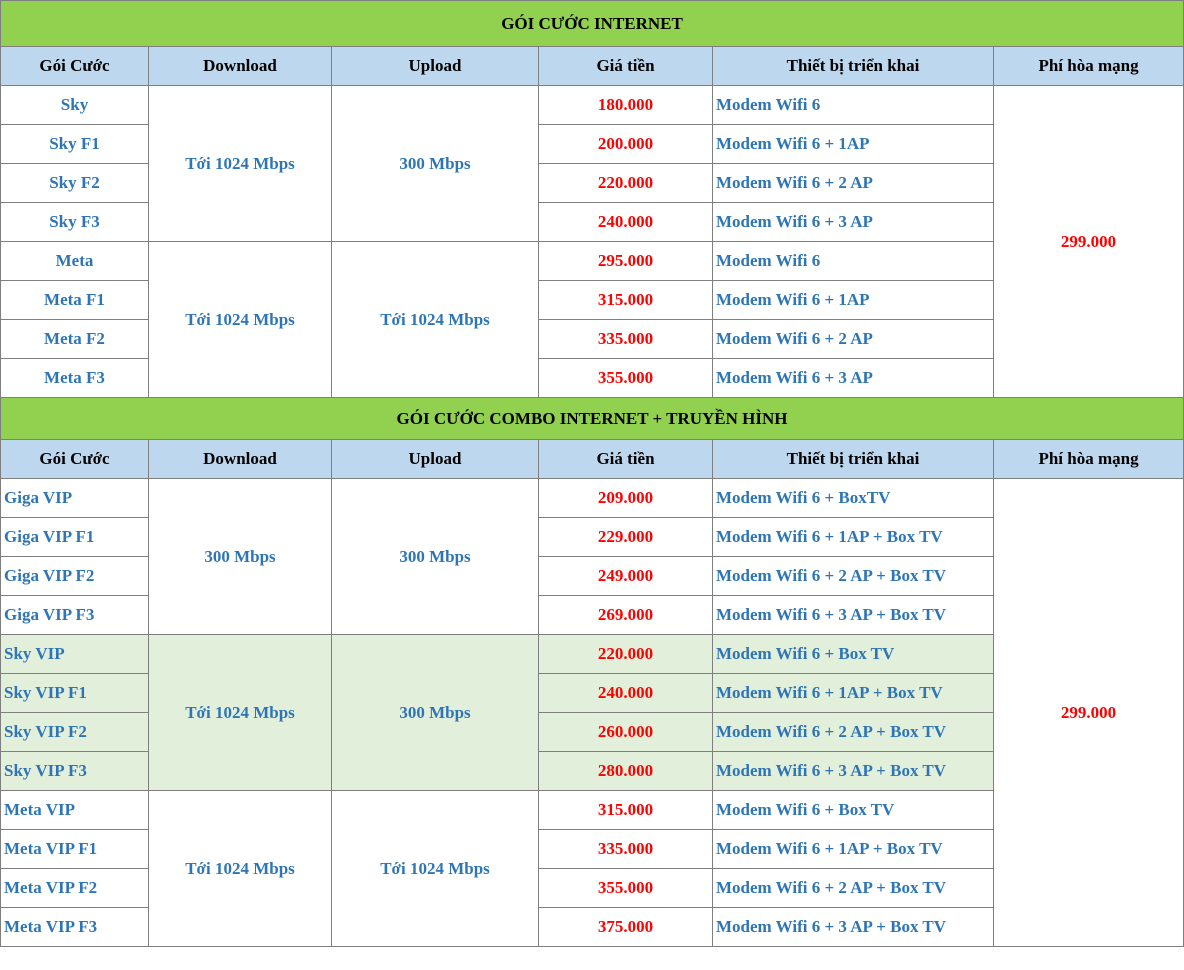 The height and width of the screenshot is (970, 1184). What do you see at coordinates (74, 183) in the screenshot?
I see `package-name: Sky F2` at bounding box center [74, 183].